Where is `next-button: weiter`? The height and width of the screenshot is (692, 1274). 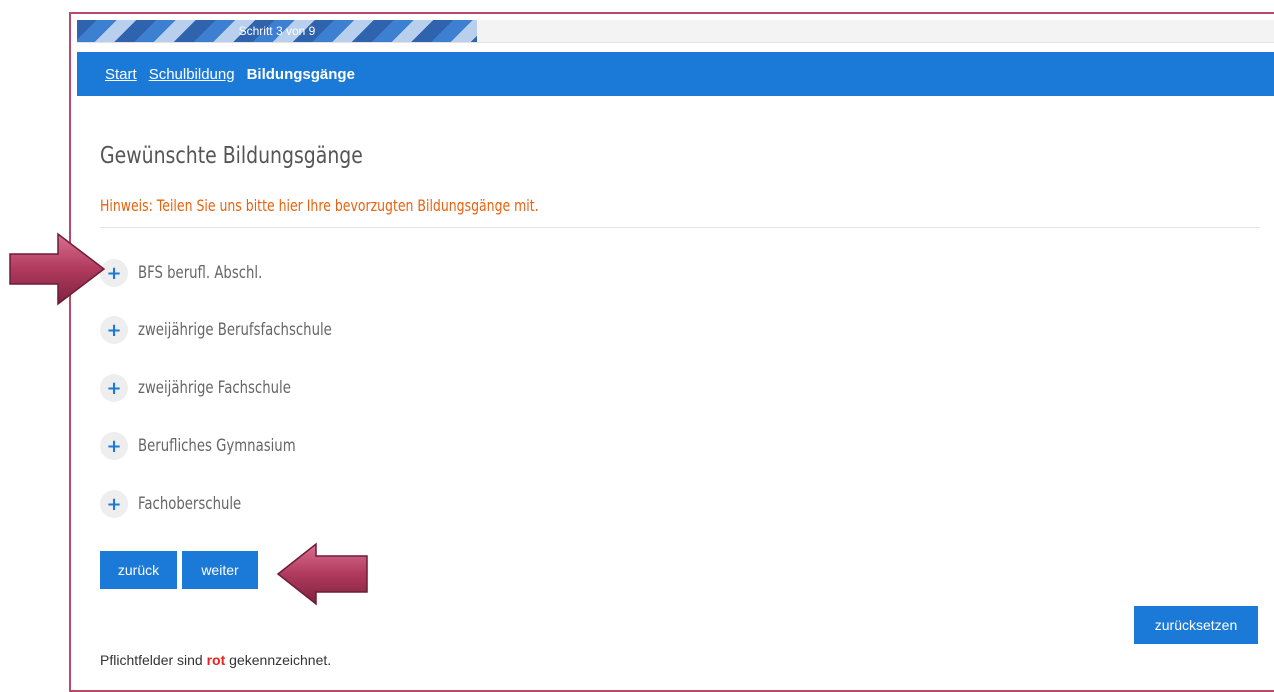 next-button: weiter is located at coordinates (220, 570).